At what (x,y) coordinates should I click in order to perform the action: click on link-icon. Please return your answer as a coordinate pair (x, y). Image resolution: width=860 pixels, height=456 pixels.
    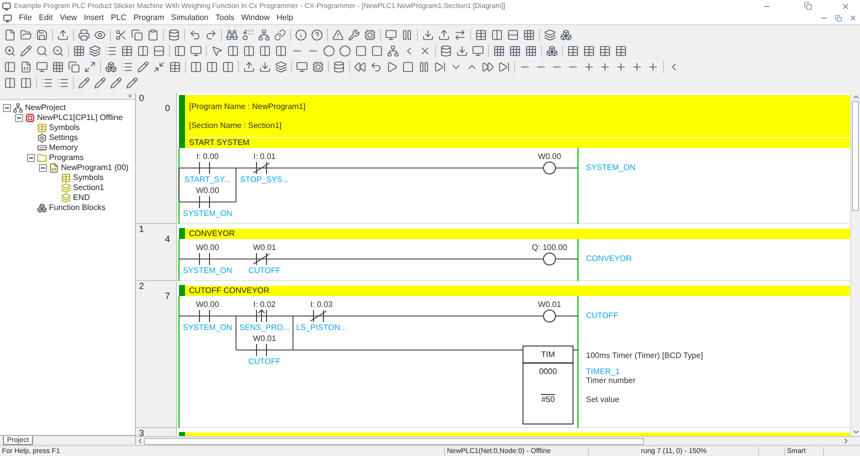
    Looking at the image, I should click on (280, 35).